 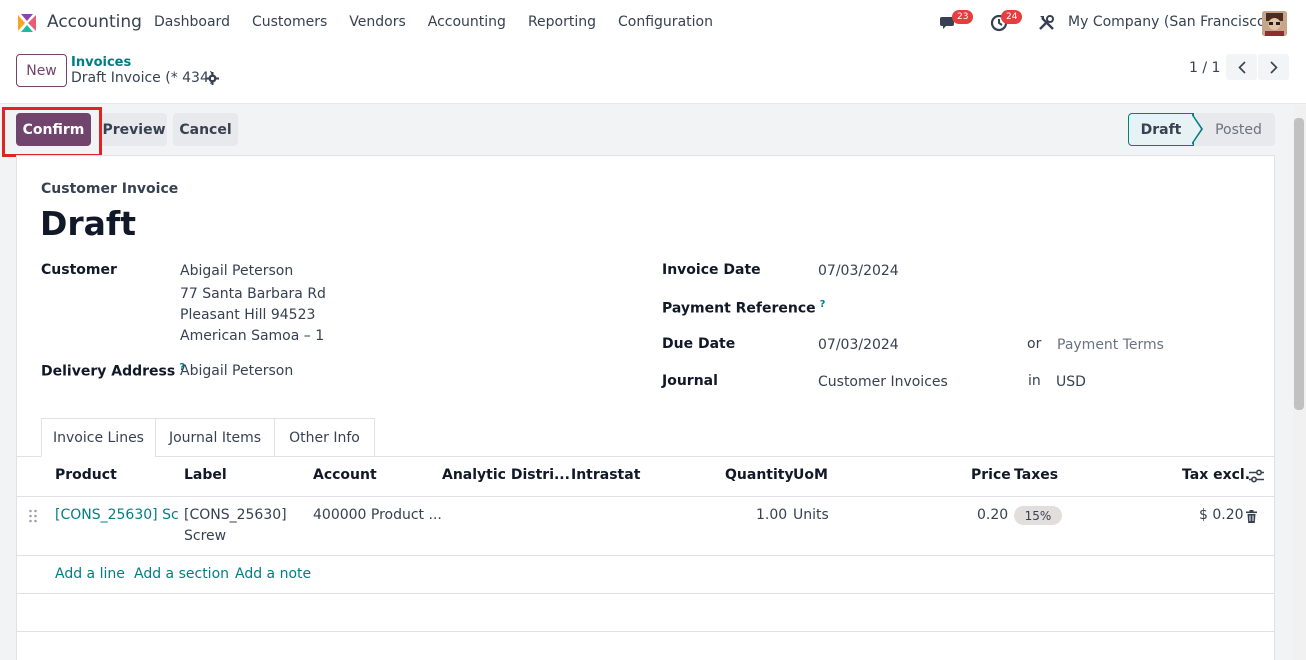 I want to click on in-text: in, so click(x=1034, y=381).